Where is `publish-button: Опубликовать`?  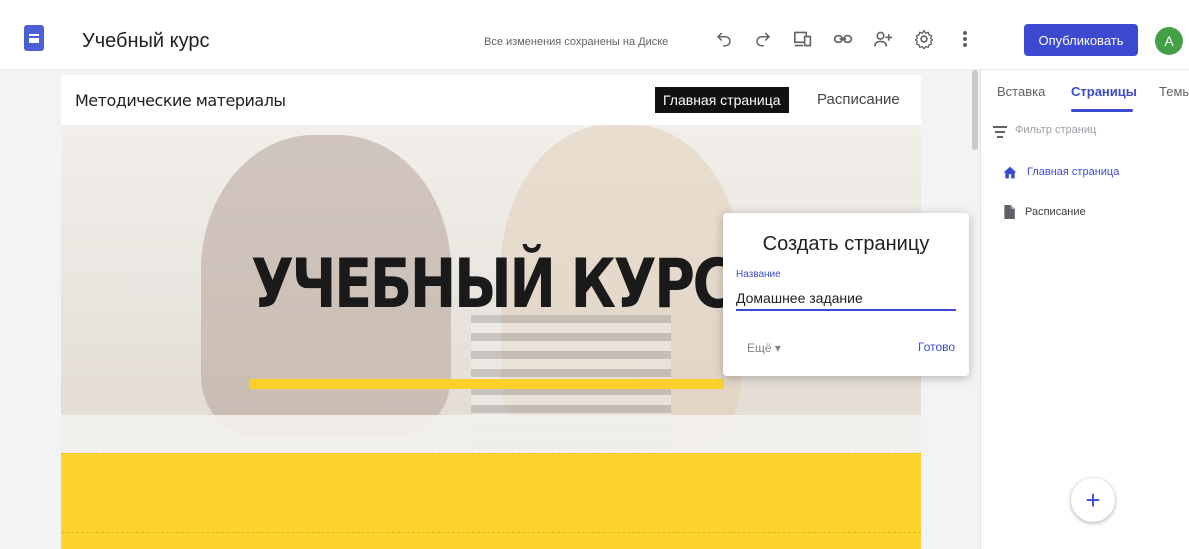
publish-button: Опубликовать is located at coordinates (1081, 40).